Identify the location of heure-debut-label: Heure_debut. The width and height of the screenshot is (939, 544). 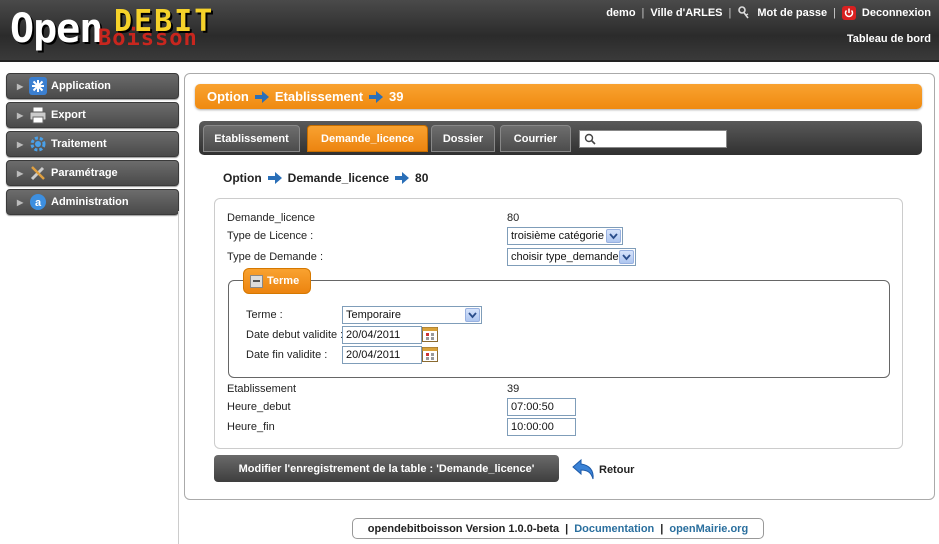
(259, 407).